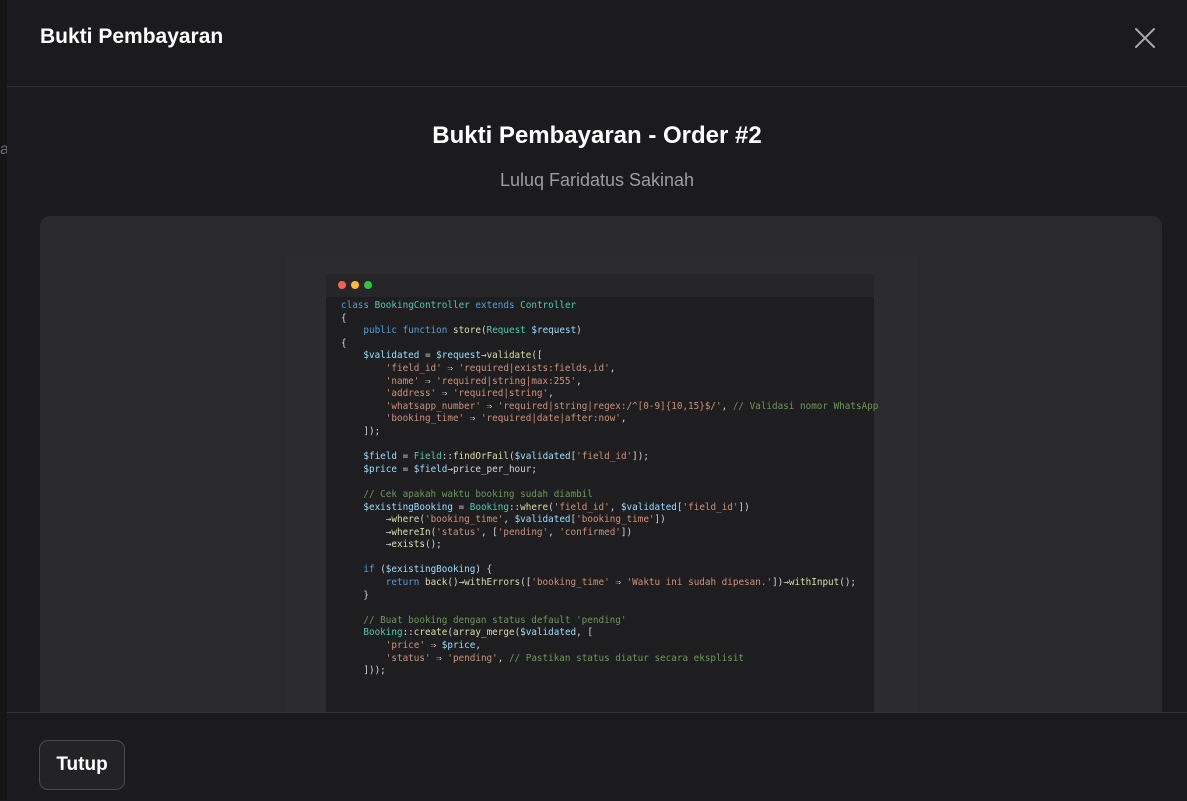  I want to click on customer-name: Luluq Faridatus Sakinah, so click(597, 180).